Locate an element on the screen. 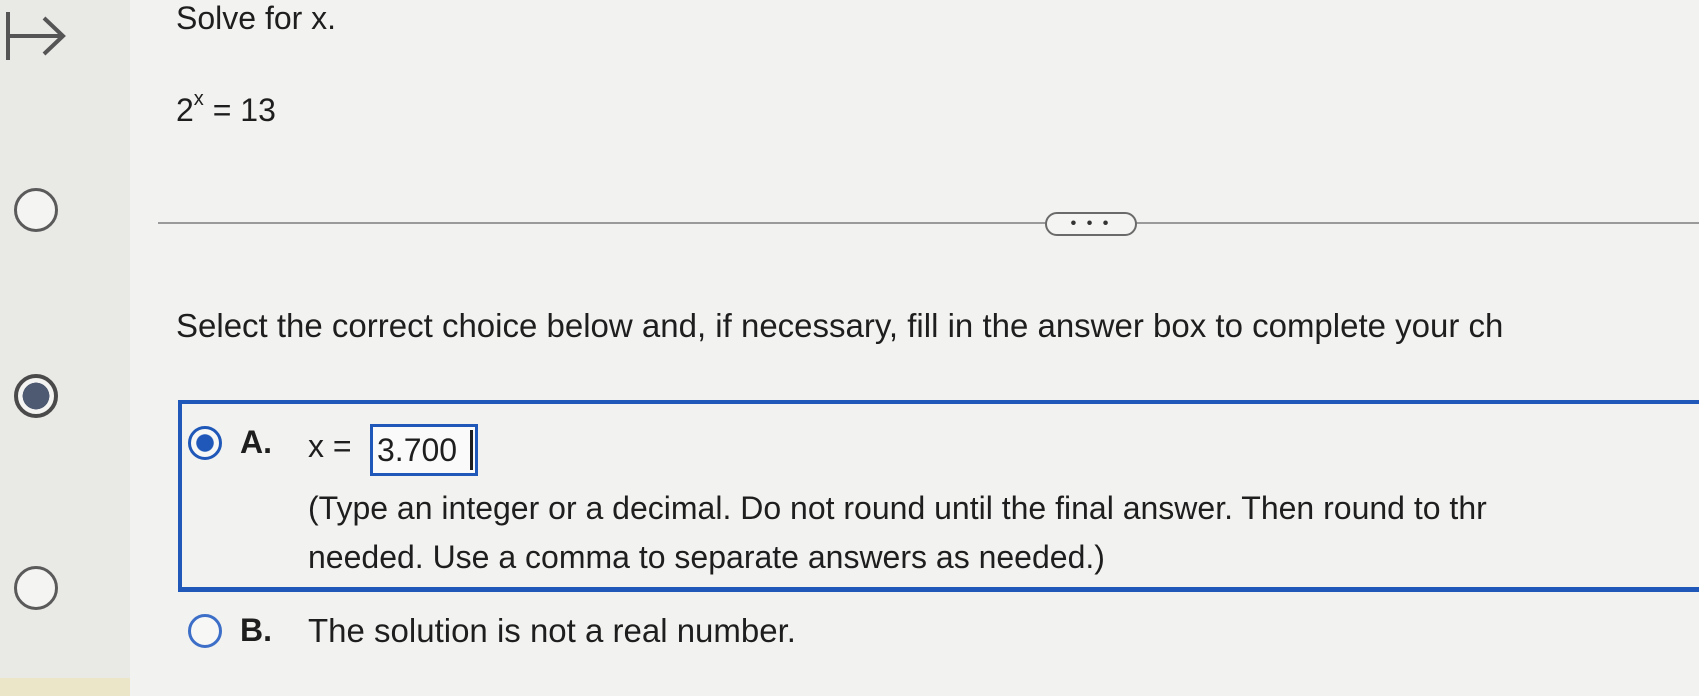 This screenshot has width=1699, height=696. more-button-label: • • • is located at coordinates (1091, 223).